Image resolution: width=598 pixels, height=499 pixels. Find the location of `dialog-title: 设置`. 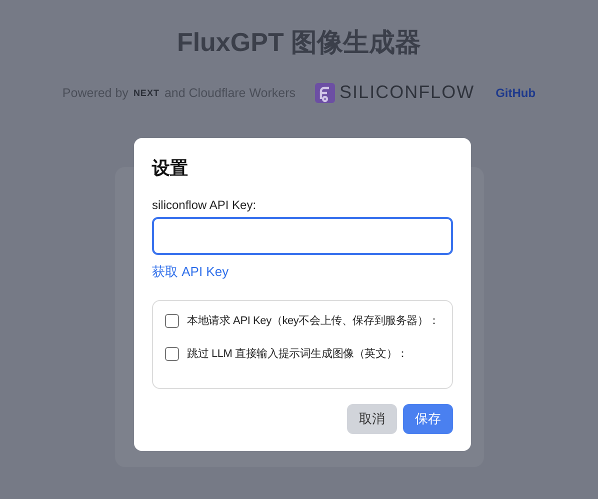

dialog-title: 设置 is located at coordinates (170, 168).